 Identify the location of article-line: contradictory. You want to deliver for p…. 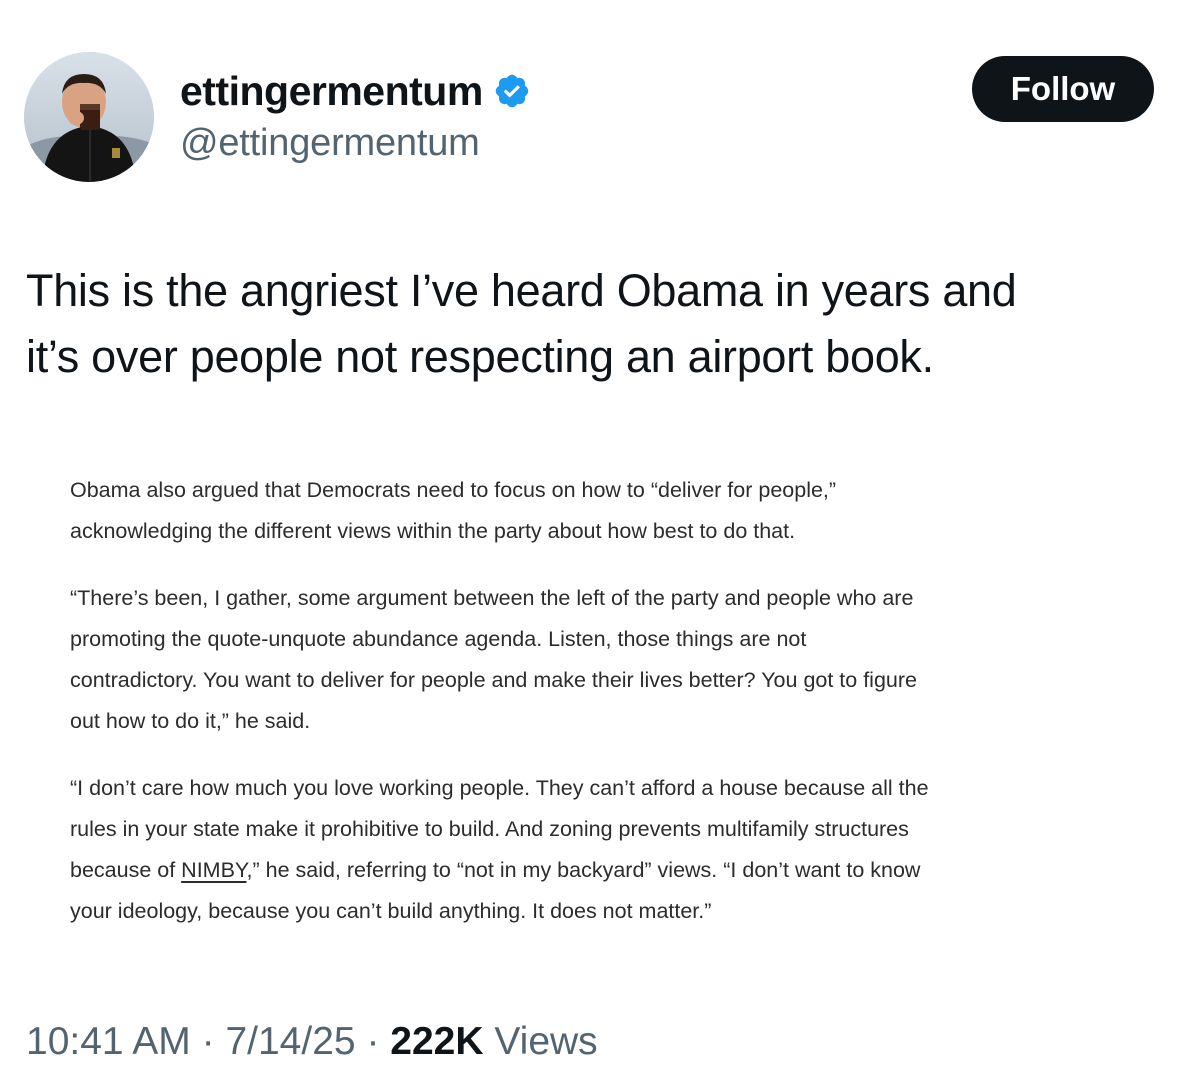
(493, 680).